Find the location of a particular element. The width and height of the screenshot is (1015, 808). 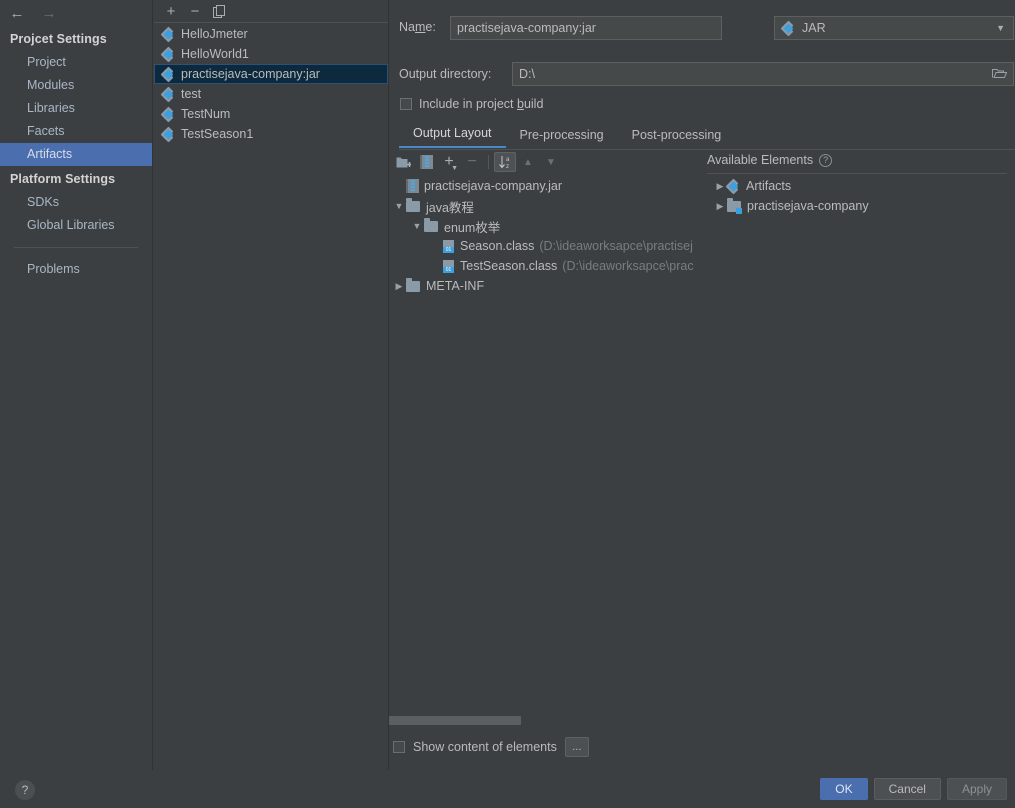

available-row: ▶ Artifacts is located at coordinates (857, 186).